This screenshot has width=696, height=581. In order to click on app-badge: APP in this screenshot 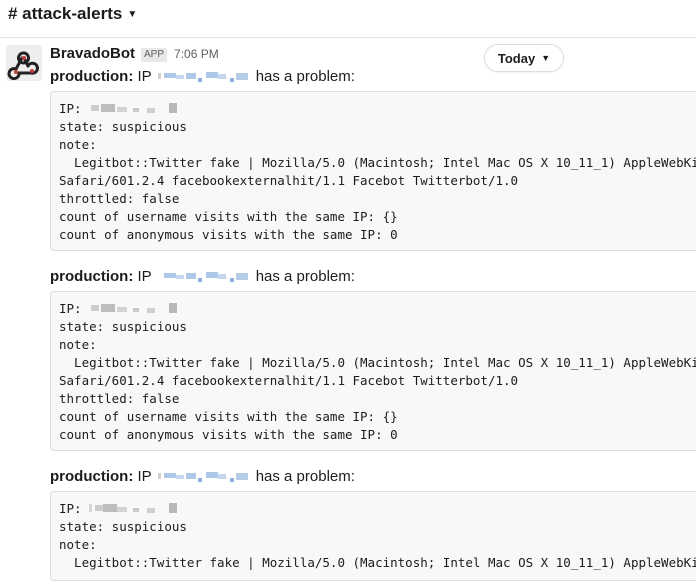, I will do `click(154, 55)`.